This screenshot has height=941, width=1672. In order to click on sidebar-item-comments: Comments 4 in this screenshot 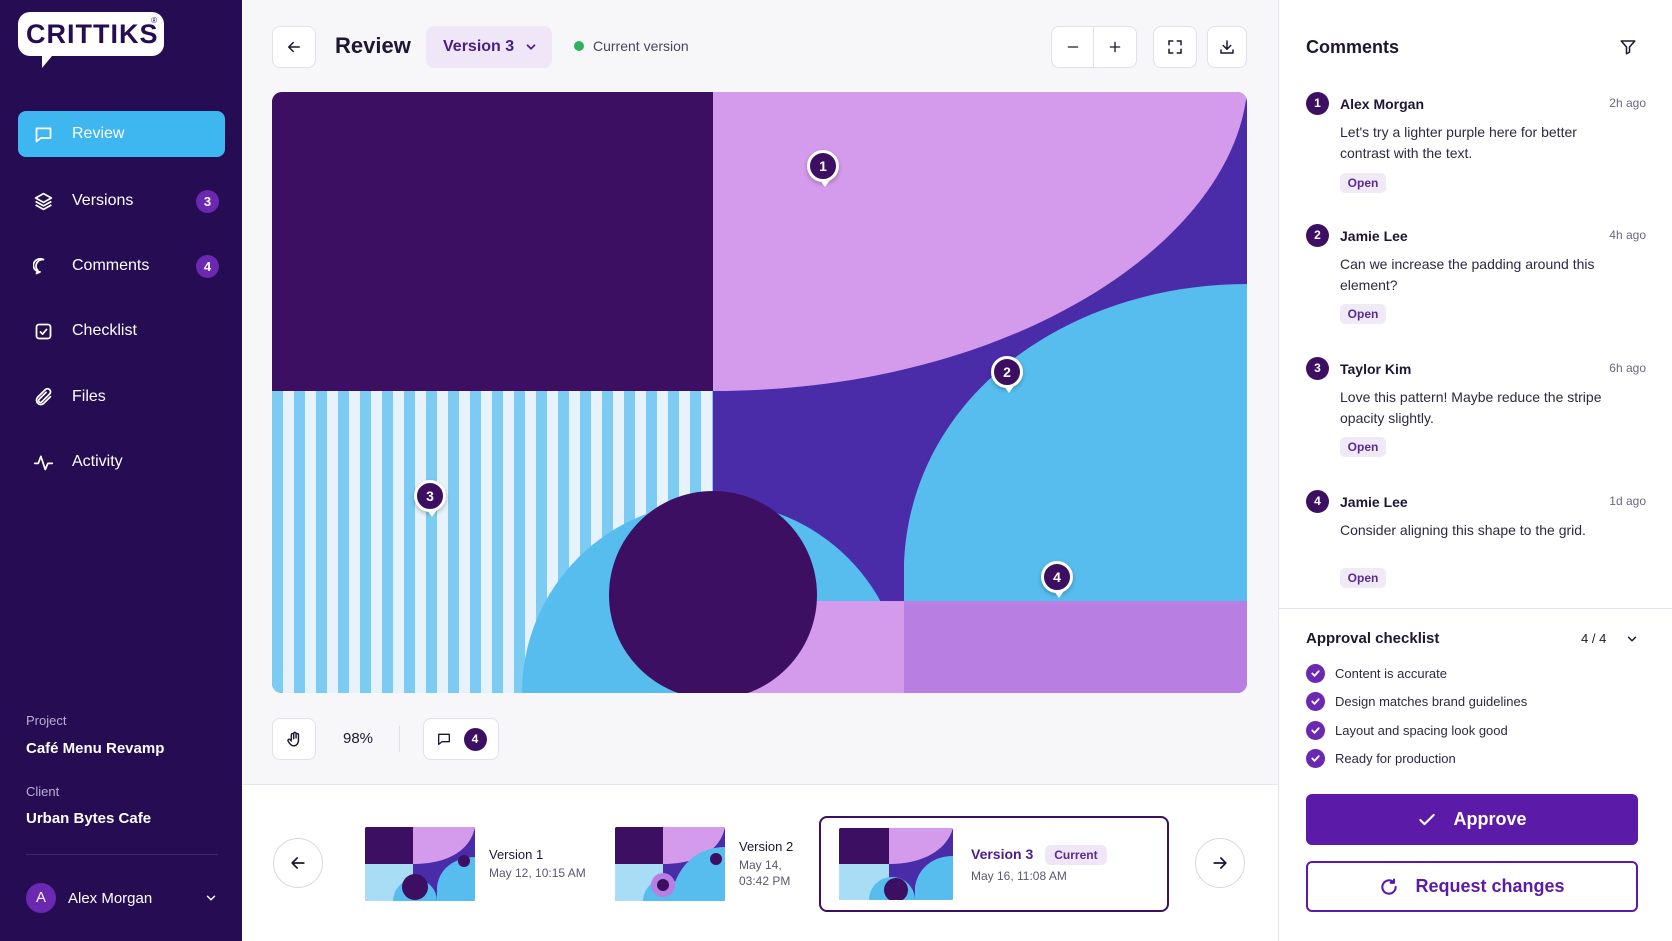, I will do `click(121, 266)`.